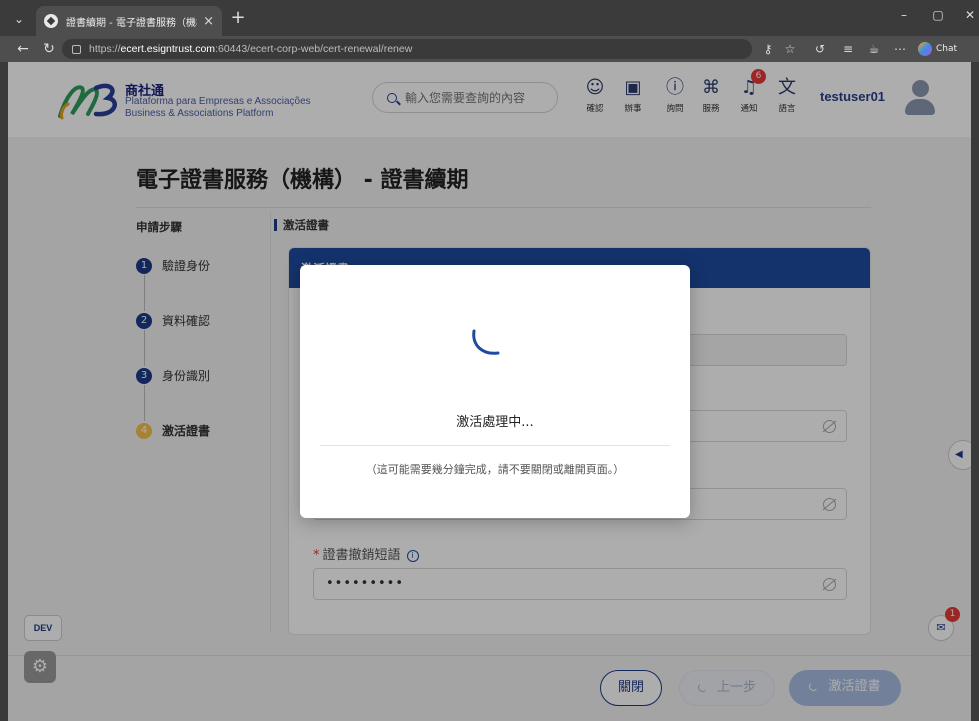  What do you see at coordinates (790, 49) in the screenshot?
I see `favorite-star-icon: ☆` at bounding box center [790, 49].